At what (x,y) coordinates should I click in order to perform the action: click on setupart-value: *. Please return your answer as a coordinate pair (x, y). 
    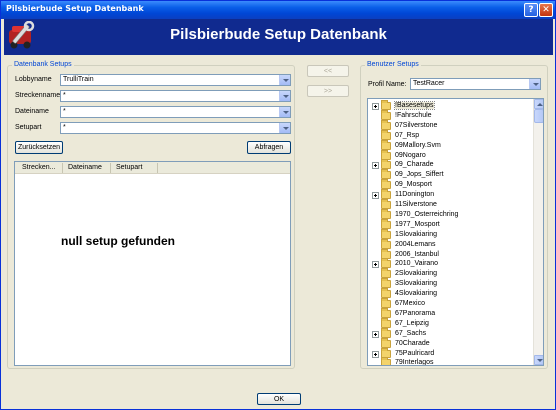
    Looking at the image, I should click on (64, 127).